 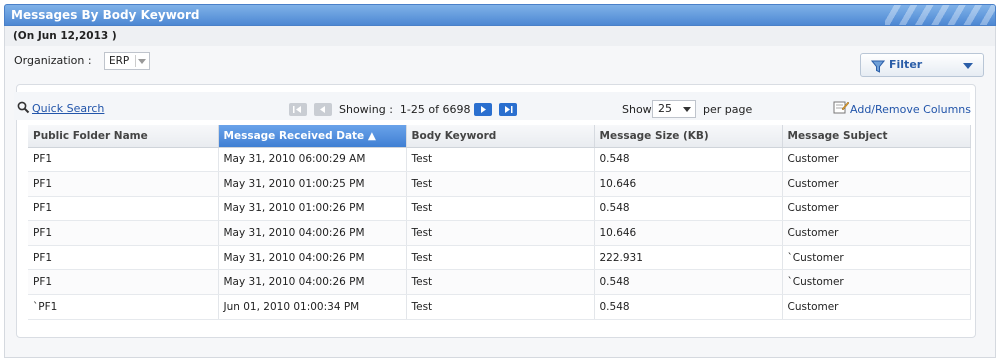 What do you see at coordinates (940, 15) in the screenshot?
I see `header-decoration` at bounding box center [940, 15].